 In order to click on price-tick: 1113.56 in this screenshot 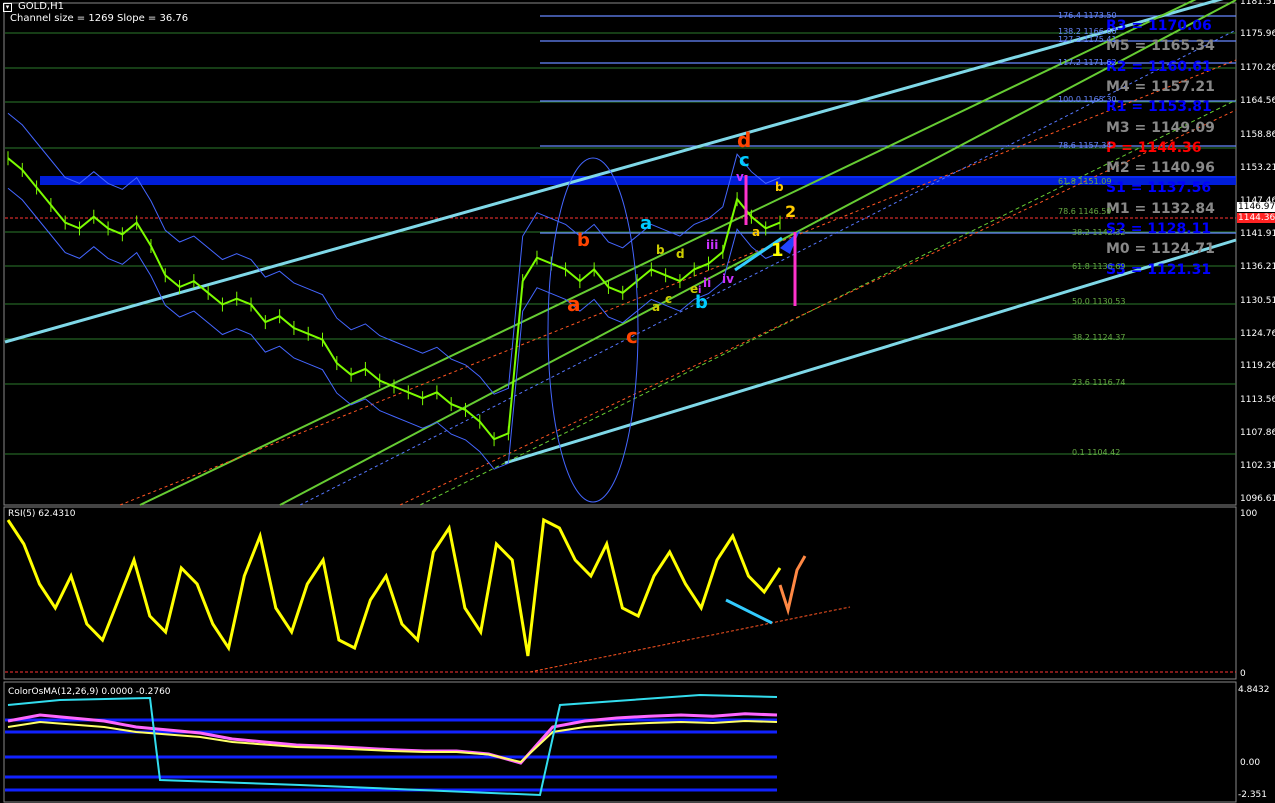, I will do `click(1257, 399)`.